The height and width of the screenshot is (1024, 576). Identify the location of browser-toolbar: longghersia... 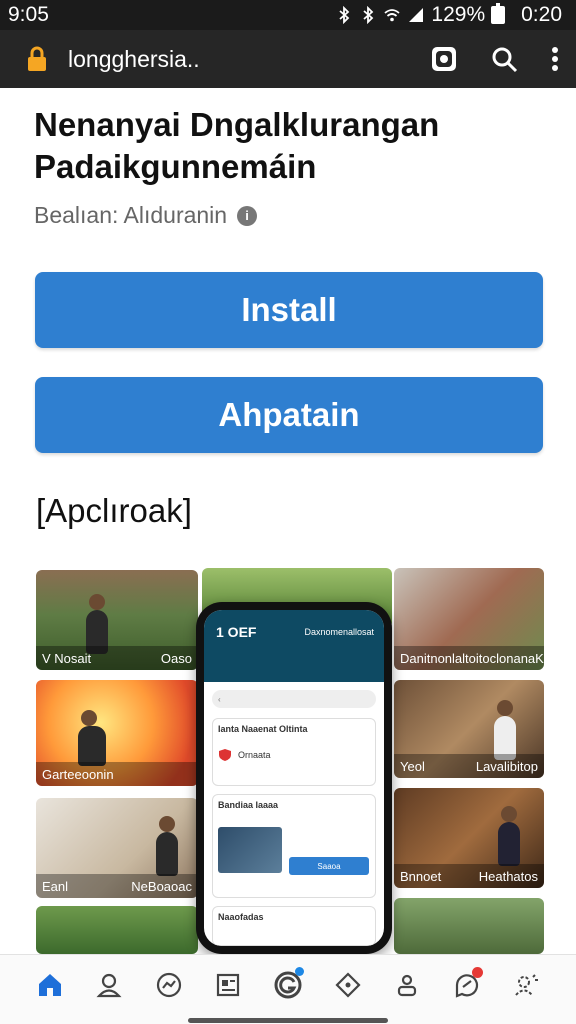
(288, 59).